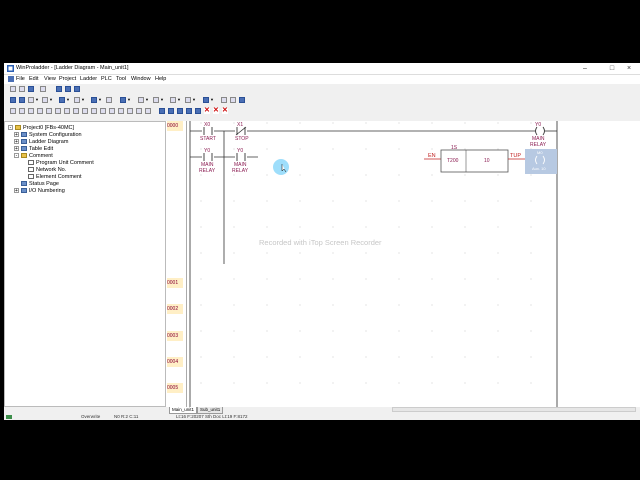 Image resolution: width=640 pixels, height=480 pixels. I want to click on coil-not-icon, so click(58, 111).